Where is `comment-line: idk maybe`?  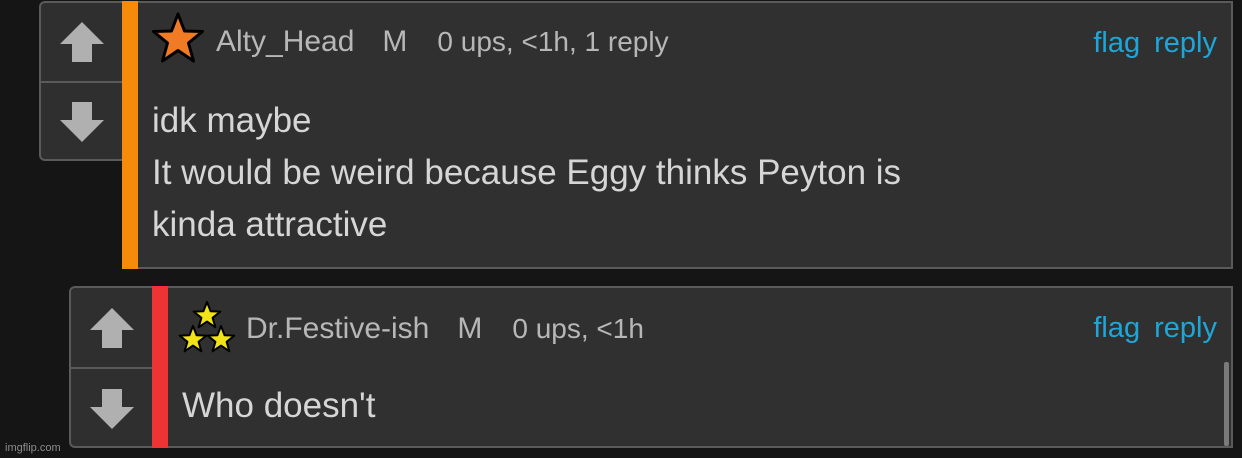 comment-line: idk maybe is located at coordinates (232, 120).